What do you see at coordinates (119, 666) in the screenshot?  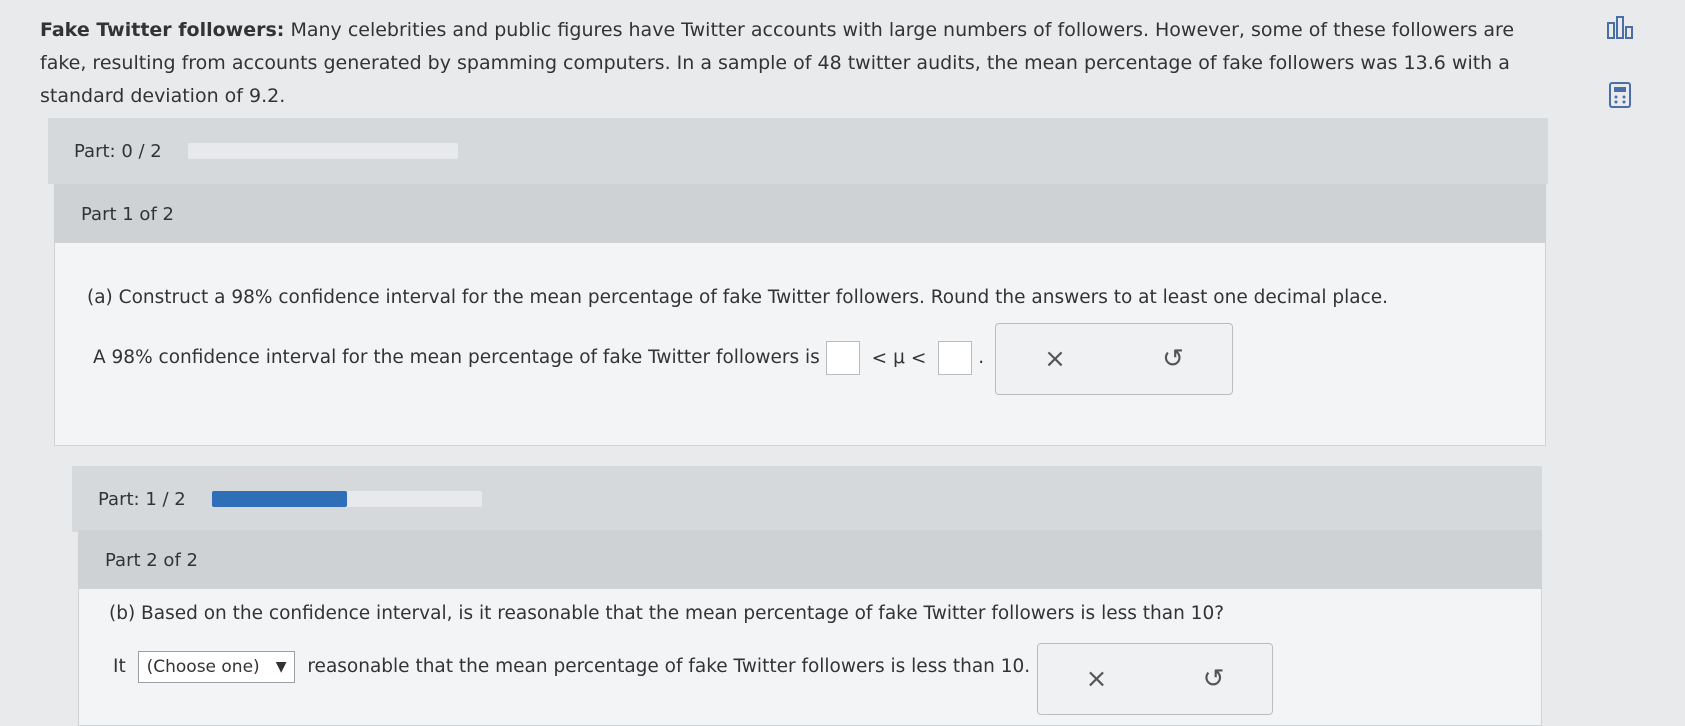 I see `part2-prefix: It` at bounding box center [119, 666].